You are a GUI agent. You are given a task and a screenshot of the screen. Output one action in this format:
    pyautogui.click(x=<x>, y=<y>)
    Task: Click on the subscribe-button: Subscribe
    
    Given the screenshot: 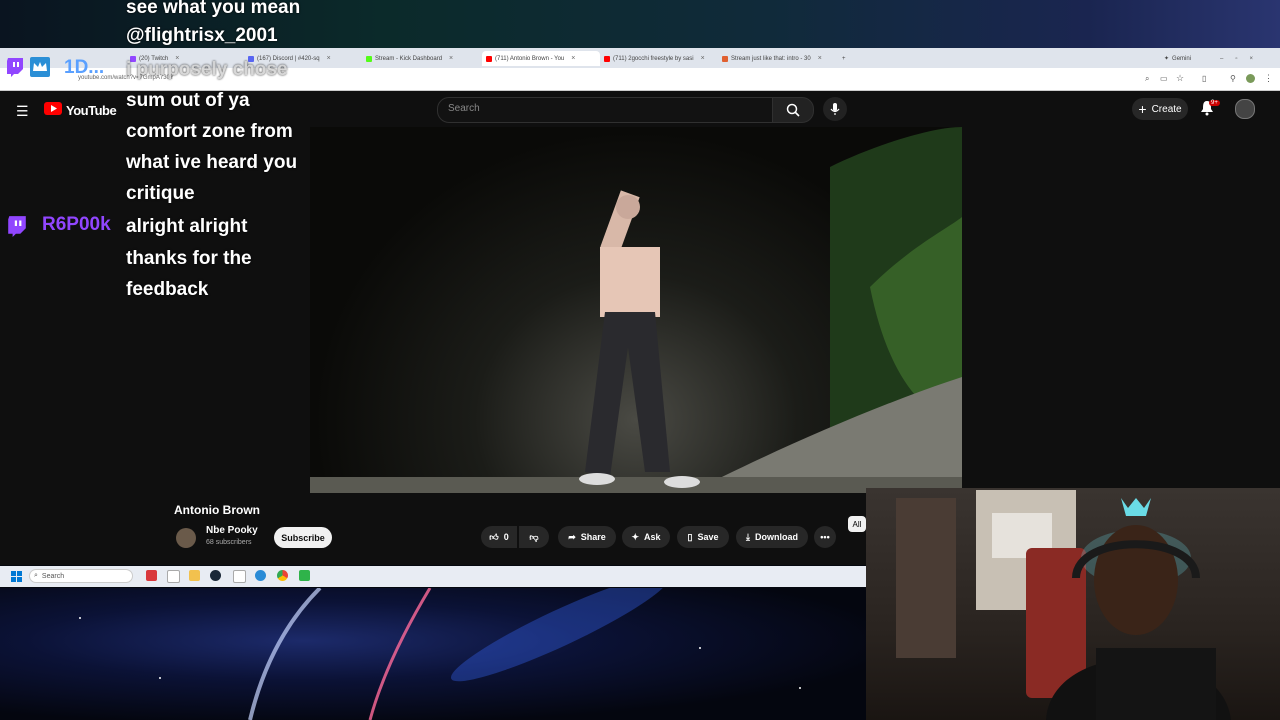 What is the action you would take?
    pyautogui.click(x=303, y=537)
    